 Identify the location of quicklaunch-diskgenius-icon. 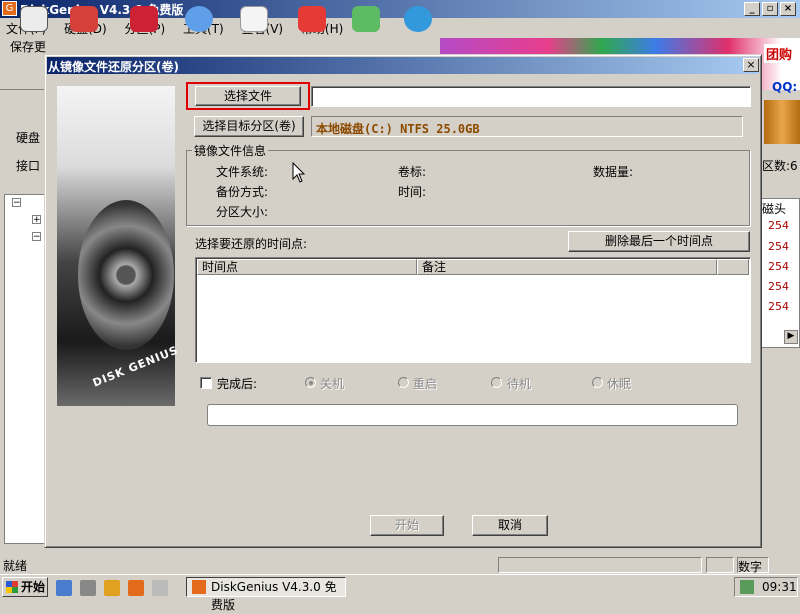
(136, 588).